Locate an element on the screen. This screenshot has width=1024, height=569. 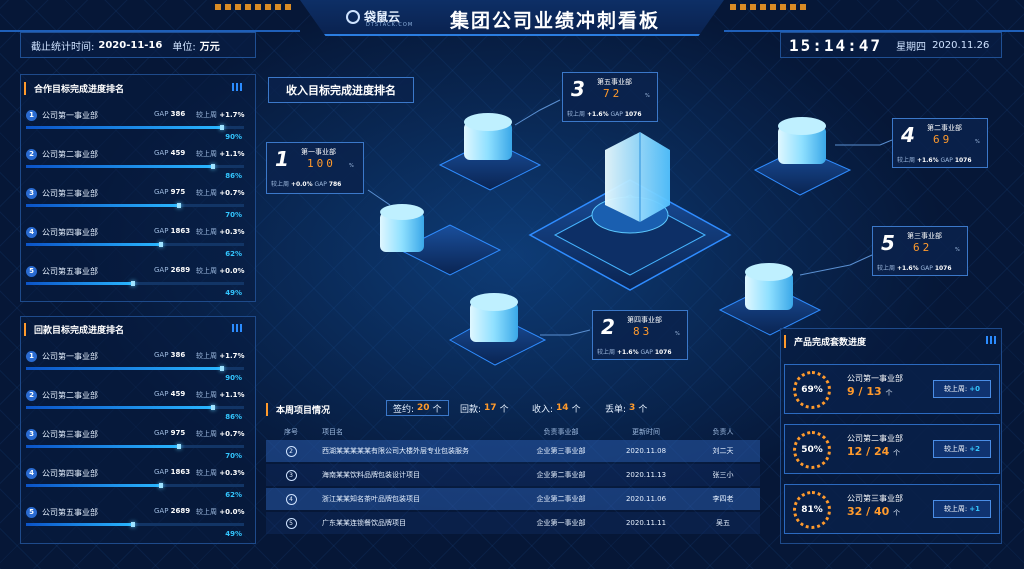
row-project-name: 广东某某连锁餐饮品牌项目 is located at coordinates (364, 523).